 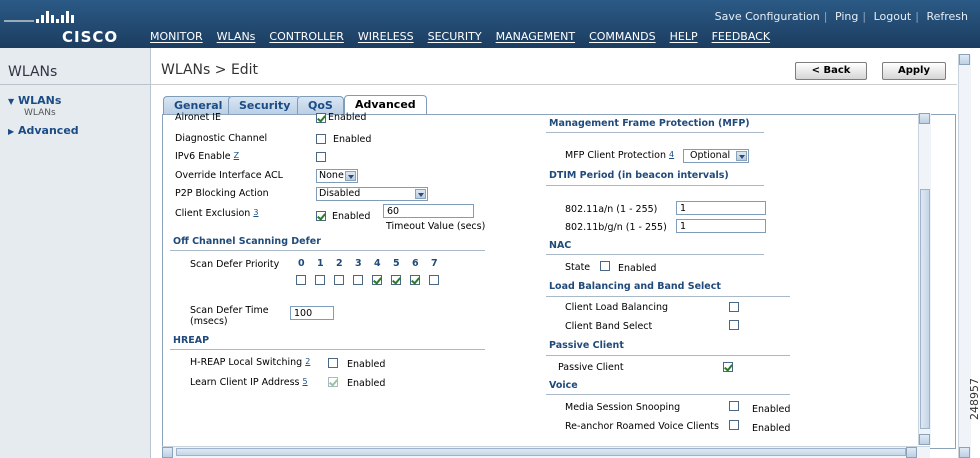 What do you see at coordinates (191, 340) in the screenshot?
I see `hreap-heading: HREAP` at bounding box center [191, 340].